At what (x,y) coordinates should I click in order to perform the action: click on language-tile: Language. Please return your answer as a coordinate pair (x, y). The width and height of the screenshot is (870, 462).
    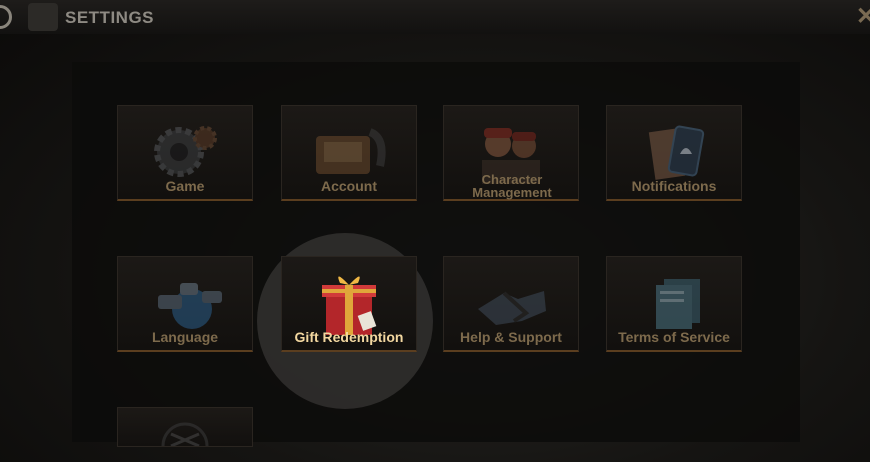
    Looking at the image, I should click on (185, 304).